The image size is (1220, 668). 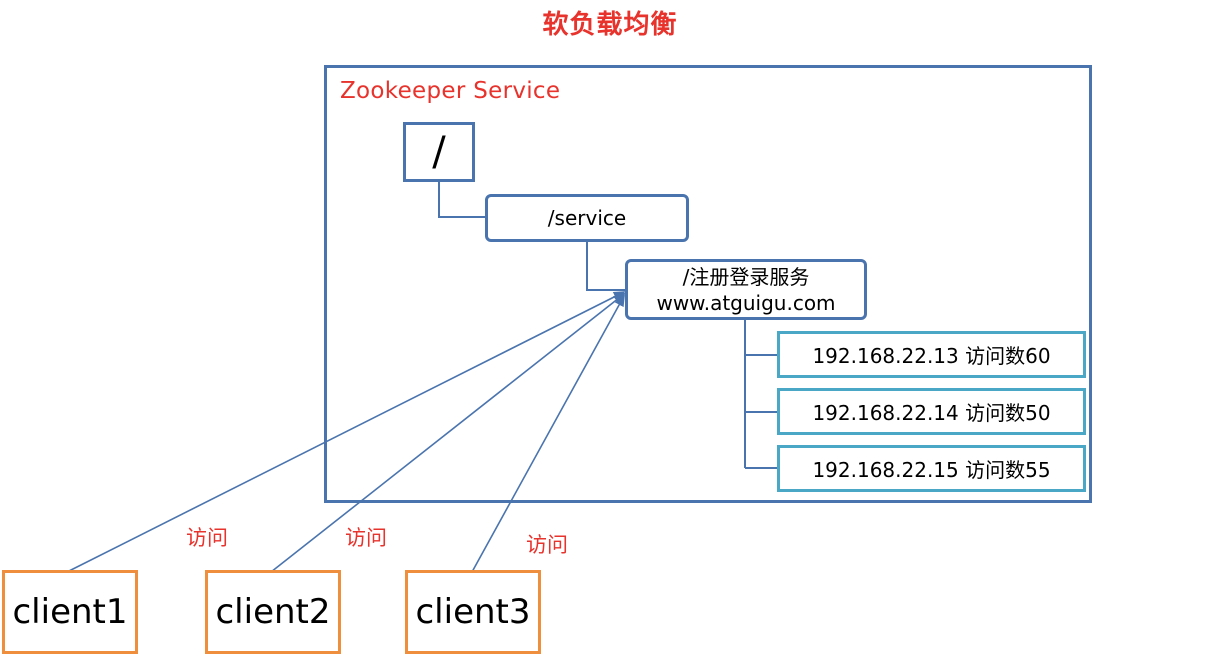 What do you see at coordinates (547, 545) in the screenshot?
I see `access-label-client3: 访问` at bounding box center [547, 545].